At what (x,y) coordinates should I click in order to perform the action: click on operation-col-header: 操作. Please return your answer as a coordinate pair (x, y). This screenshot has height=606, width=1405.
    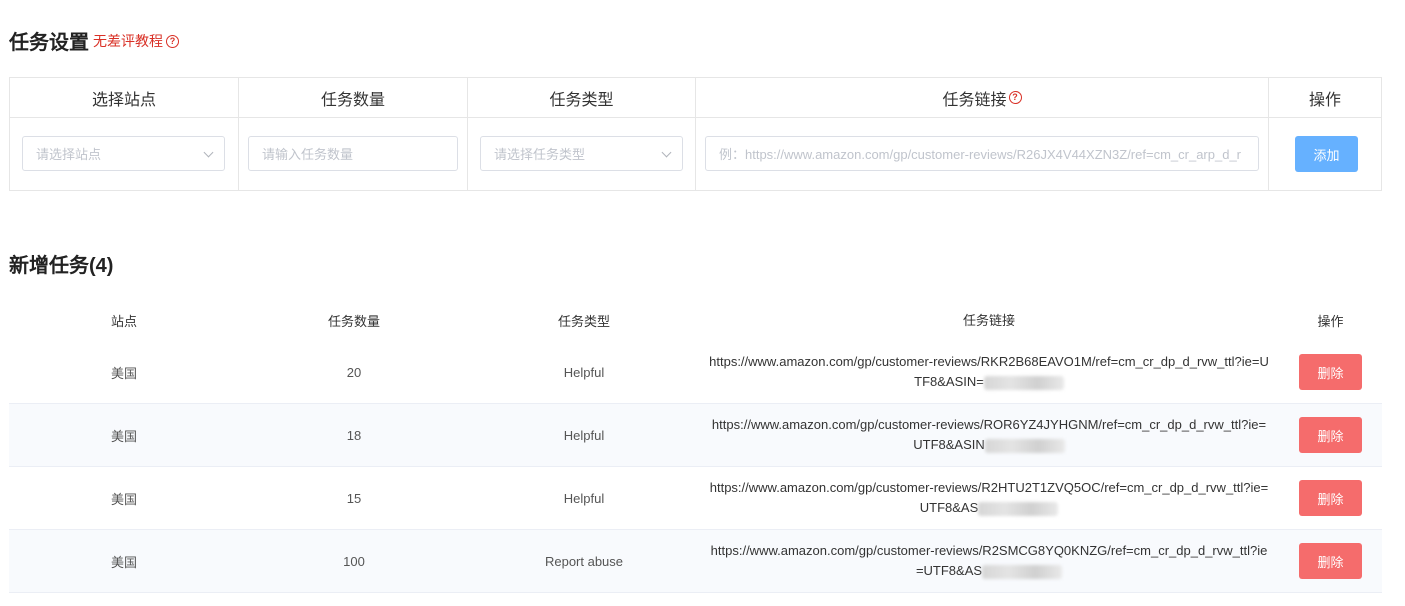
    Looking at the image, I should click on (1330, 321).